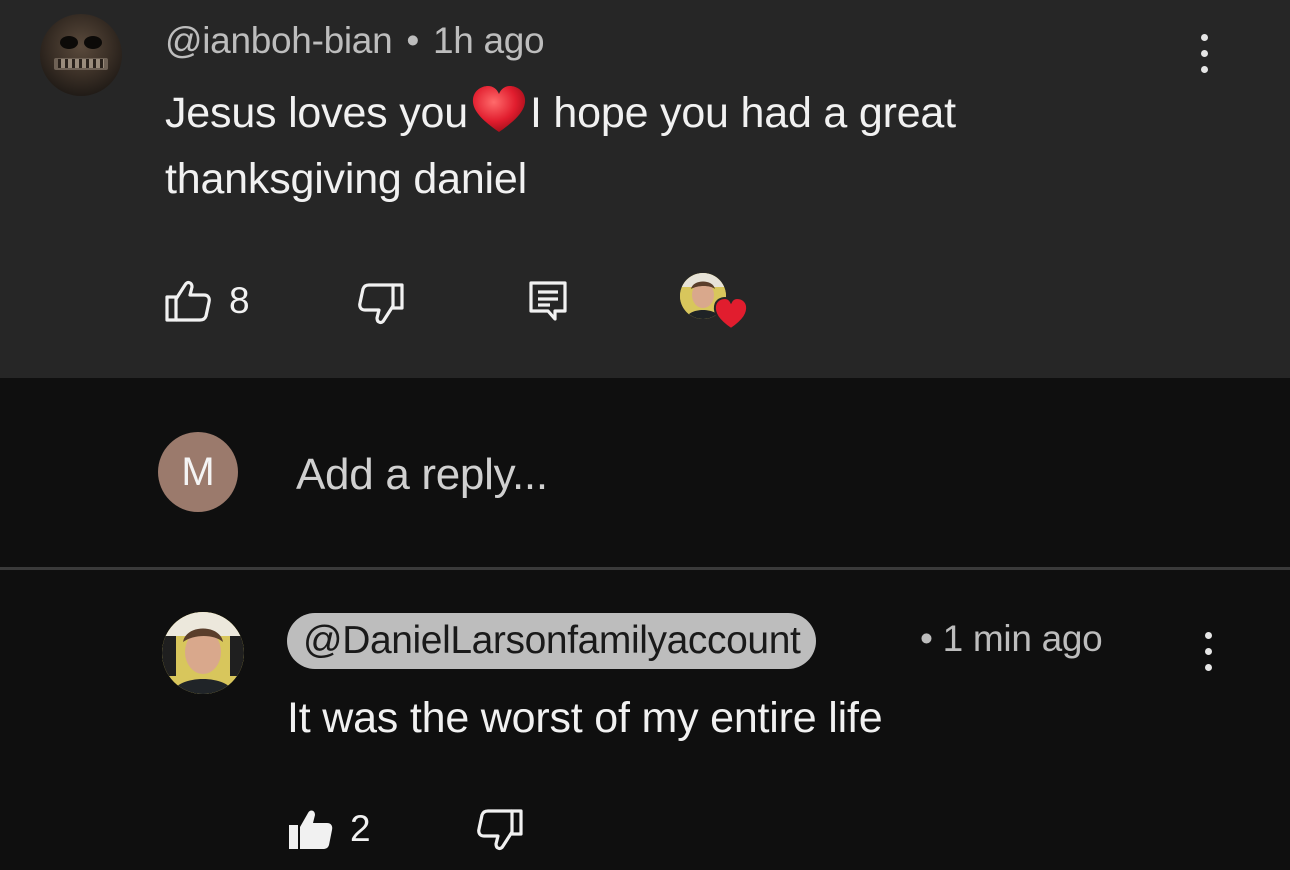 This screenshot has width=1290, height=870. I want to click on reply-author-avatar, so click(203, 653).